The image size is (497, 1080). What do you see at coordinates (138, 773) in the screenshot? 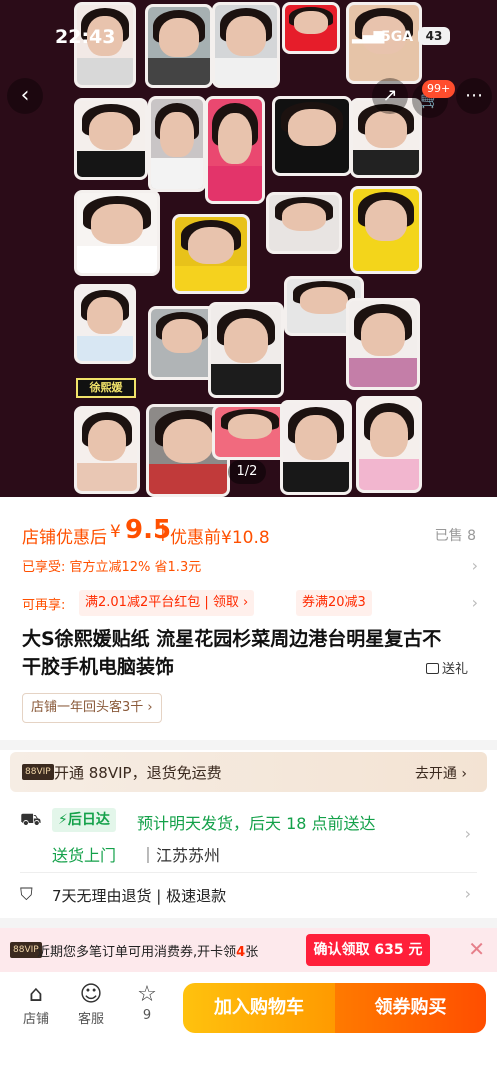
I see `vip-text: 开通 88VIP，退货免运费` at bounding box center [138, 773].